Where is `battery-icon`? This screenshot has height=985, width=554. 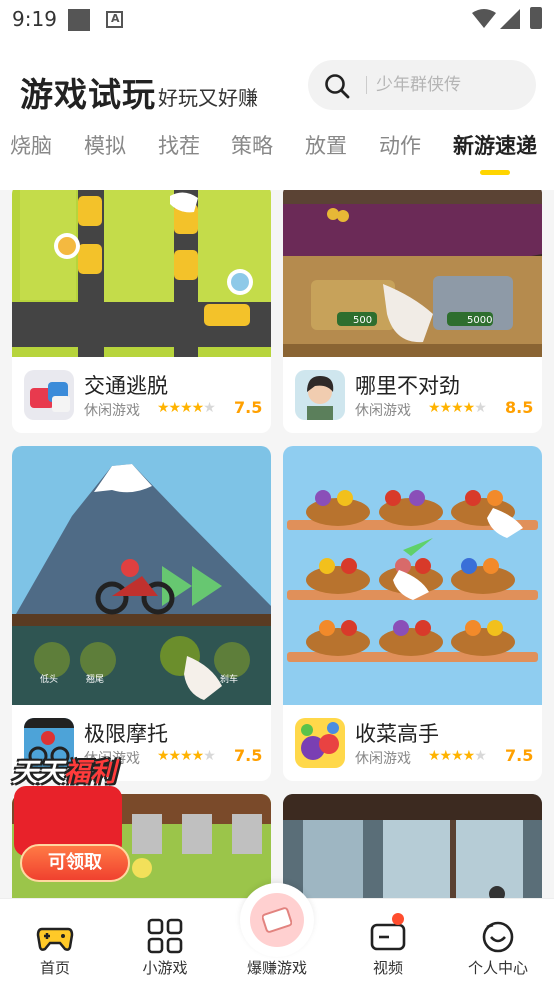 battery-icon is located at coordinates (536, 18).